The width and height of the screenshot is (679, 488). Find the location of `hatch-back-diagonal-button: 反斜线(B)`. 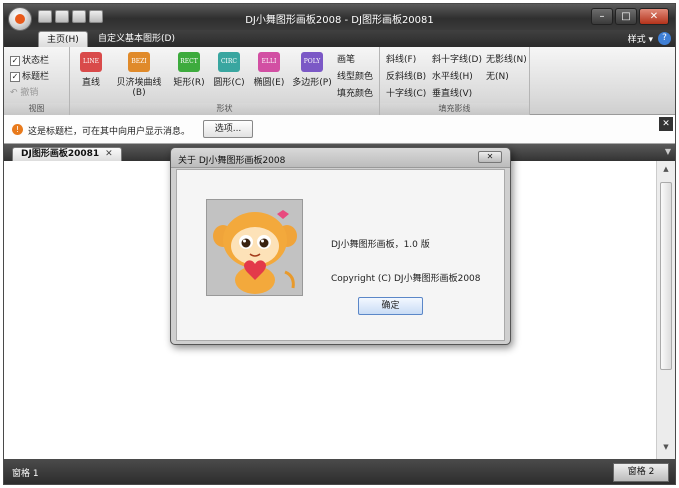

hatch-back-diagonal-button: 反斜线(B) is located at coordinates (406, 75).